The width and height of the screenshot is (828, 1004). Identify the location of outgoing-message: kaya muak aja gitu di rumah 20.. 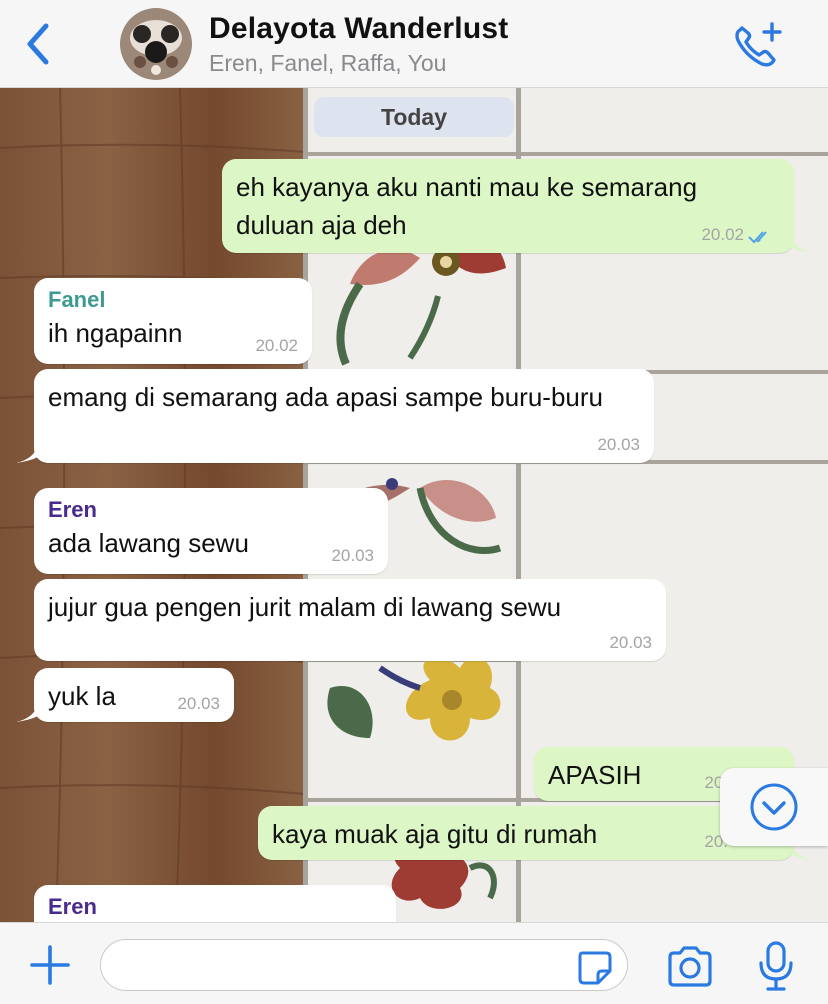
(526, 833).